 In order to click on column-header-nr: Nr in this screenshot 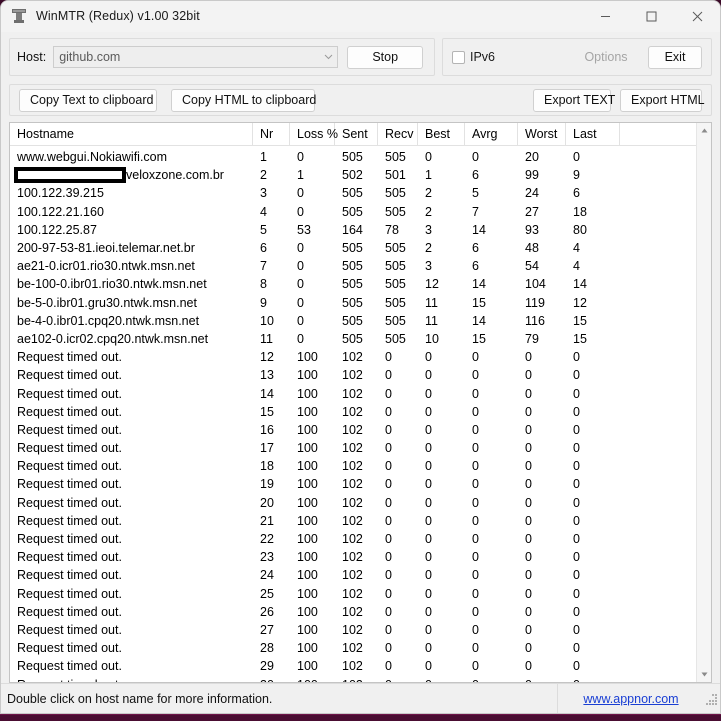, I will do `click(271, 134)`.